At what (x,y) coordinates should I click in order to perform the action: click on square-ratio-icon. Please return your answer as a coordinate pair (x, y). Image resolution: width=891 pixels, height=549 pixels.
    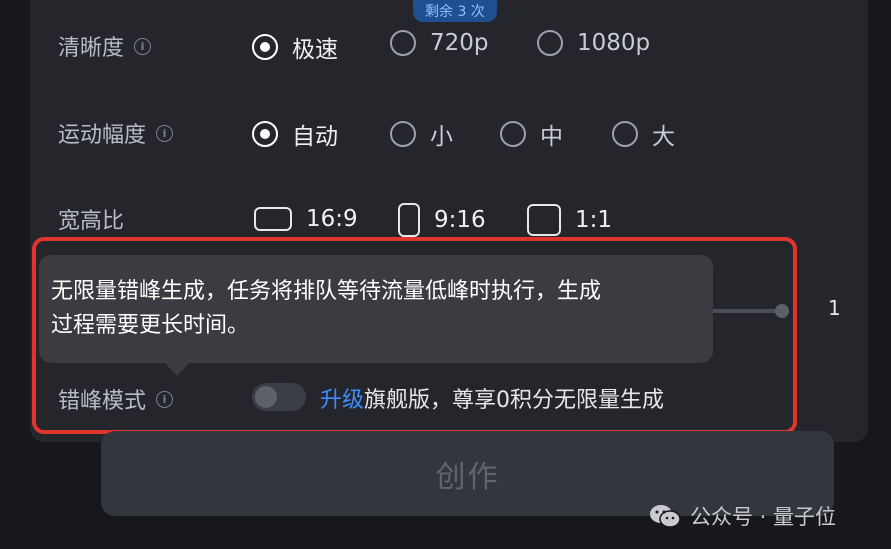
    Looking at the image, I should click on (544, 220).